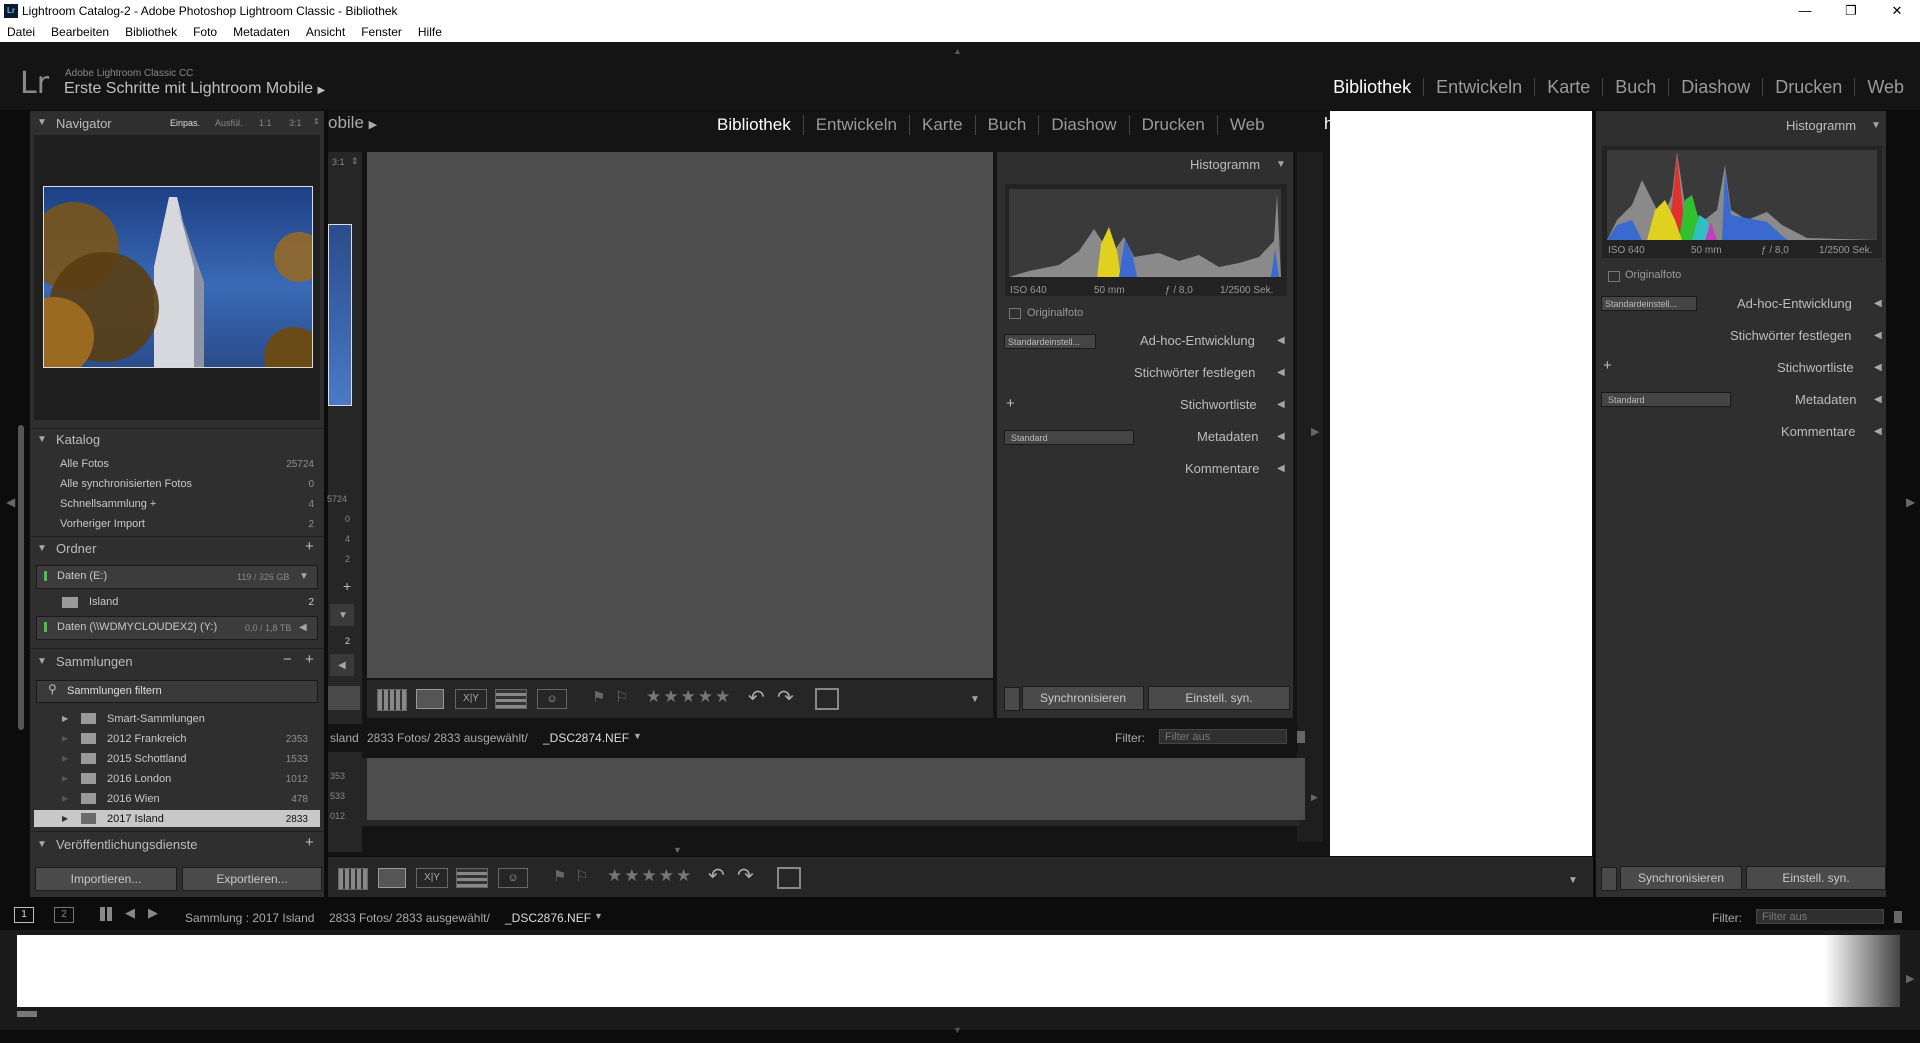 This screenshot has height=1043, width=1920. Describe the element at coordinates (80, 32) in the screenshot. I see `menu-bearbeiten: Bearbeiten` at that location.